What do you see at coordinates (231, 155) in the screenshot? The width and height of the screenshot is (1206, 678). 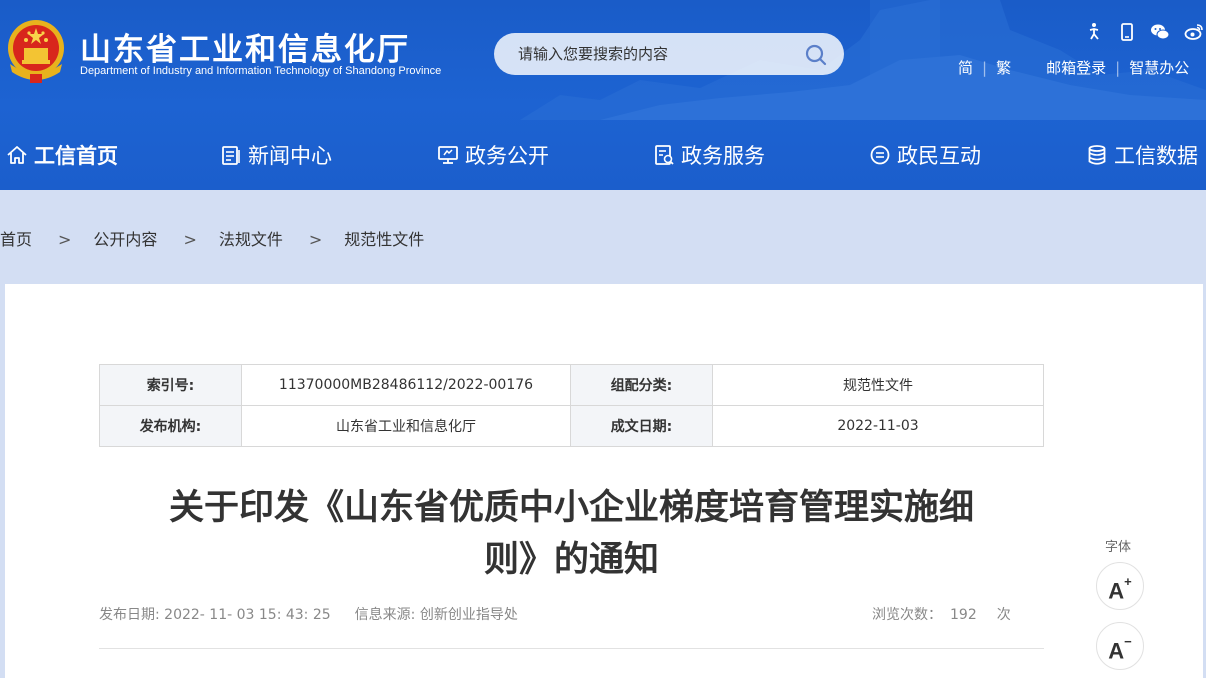 I see `news-icon` at bounding box center [231, 155].